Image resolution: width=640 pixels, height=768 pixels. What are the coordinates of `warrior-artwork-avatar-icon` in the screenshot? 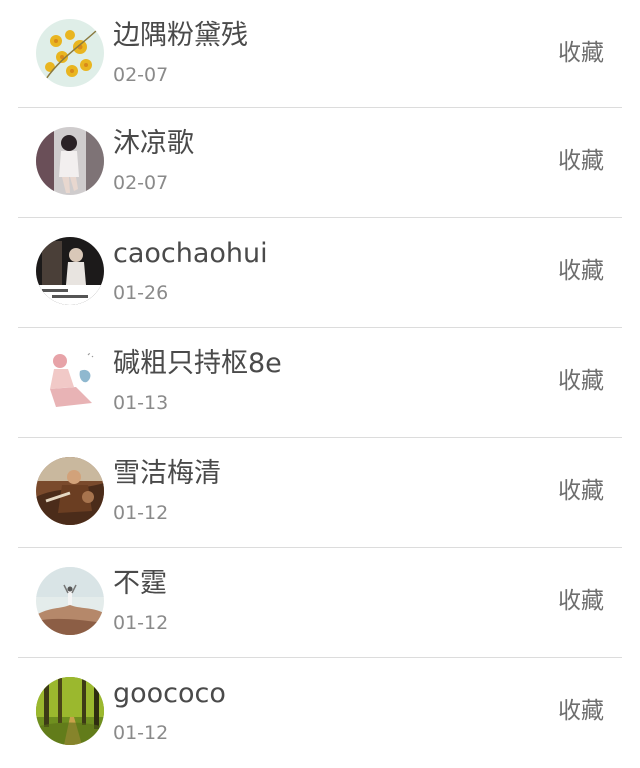 It's located at (70, 491).